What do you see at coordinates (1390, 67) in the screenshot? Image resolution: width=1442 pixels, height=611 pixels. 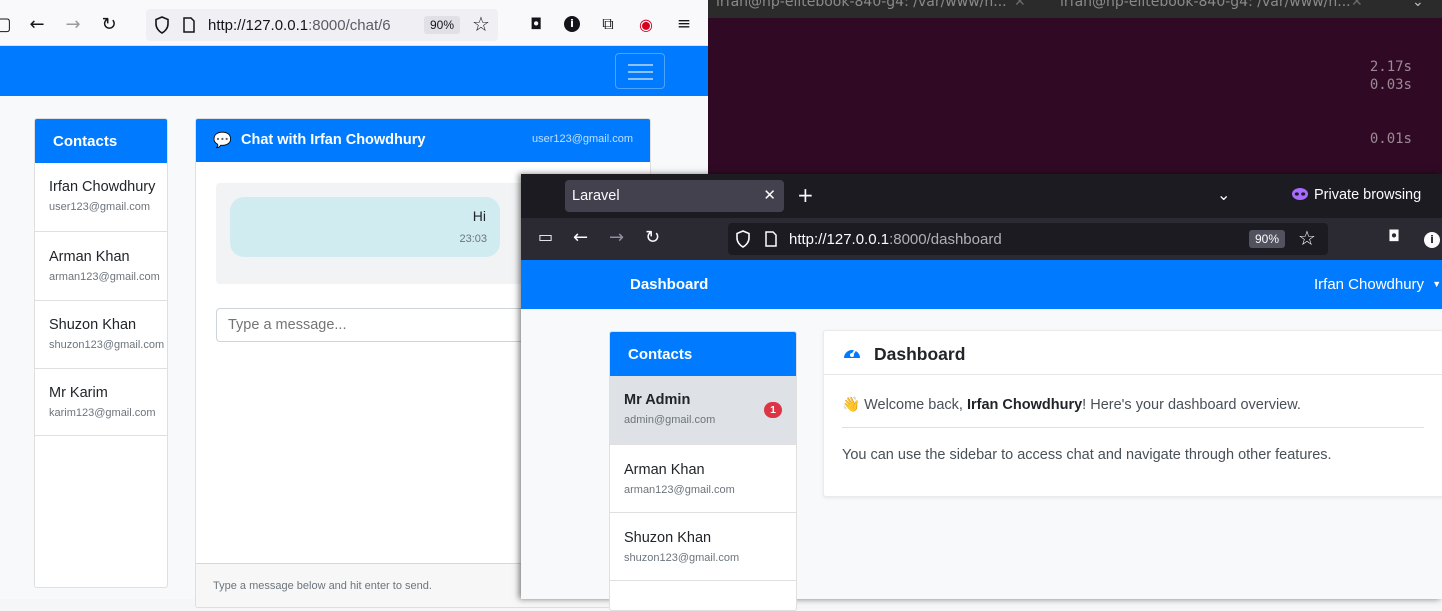 I see `terminal-line: 2.17s` at bounding box center [1390, 67].